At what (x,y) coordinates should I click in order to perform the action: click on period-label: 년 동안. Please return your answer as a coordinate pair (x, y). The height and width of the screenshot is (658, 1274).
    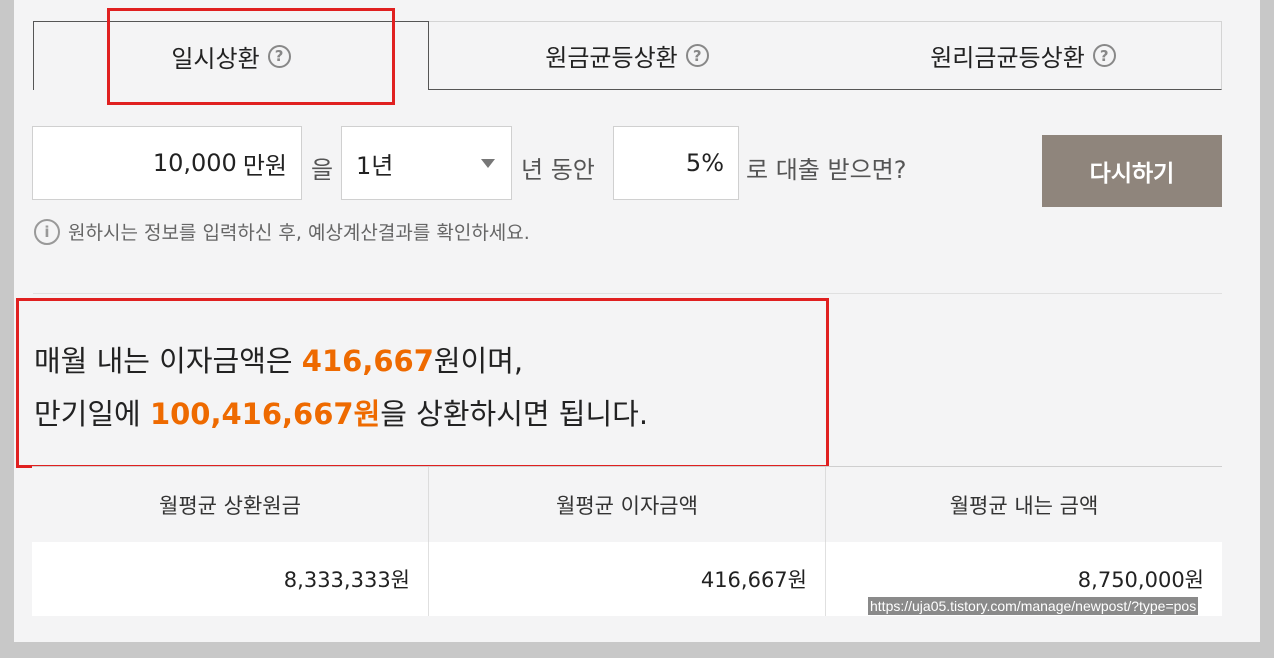
    Looking at the image, I should click on (558, 170).